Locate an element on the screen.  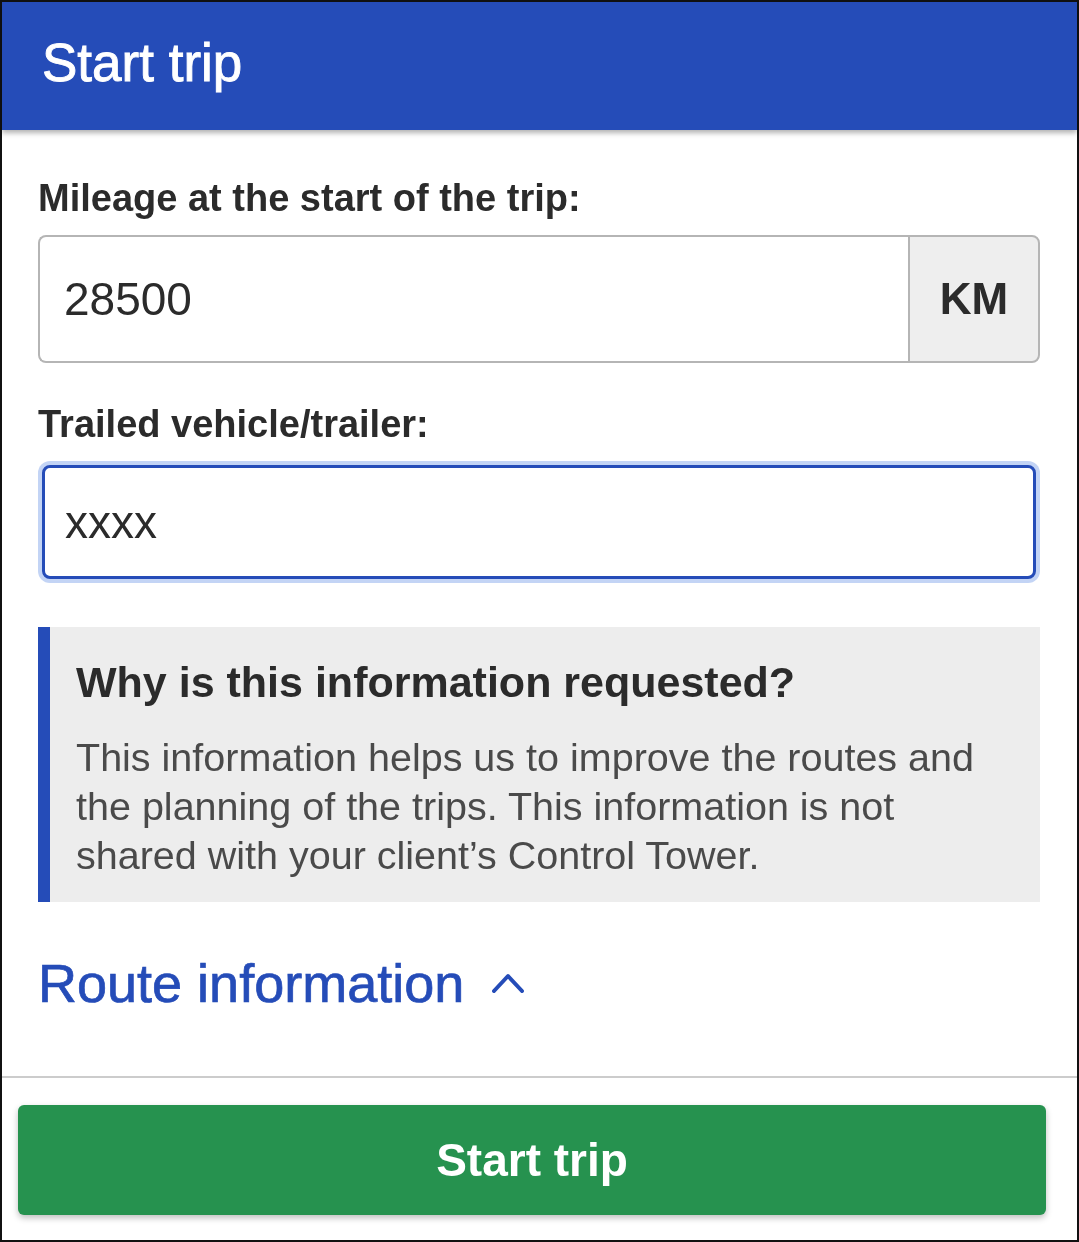
input-field: xxxx is located at coordinates (539, 522).